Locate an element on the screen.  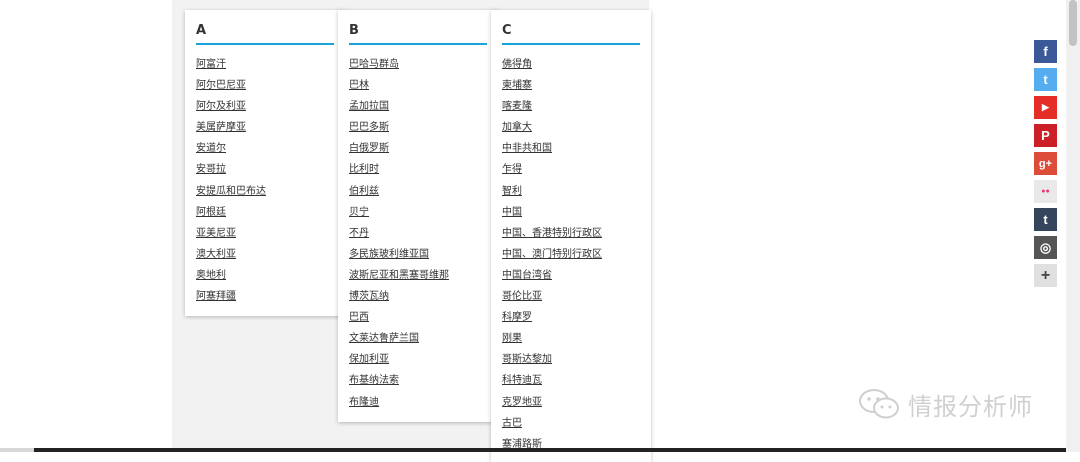
twitter-icon: t is located at coordinates (1045, 79).